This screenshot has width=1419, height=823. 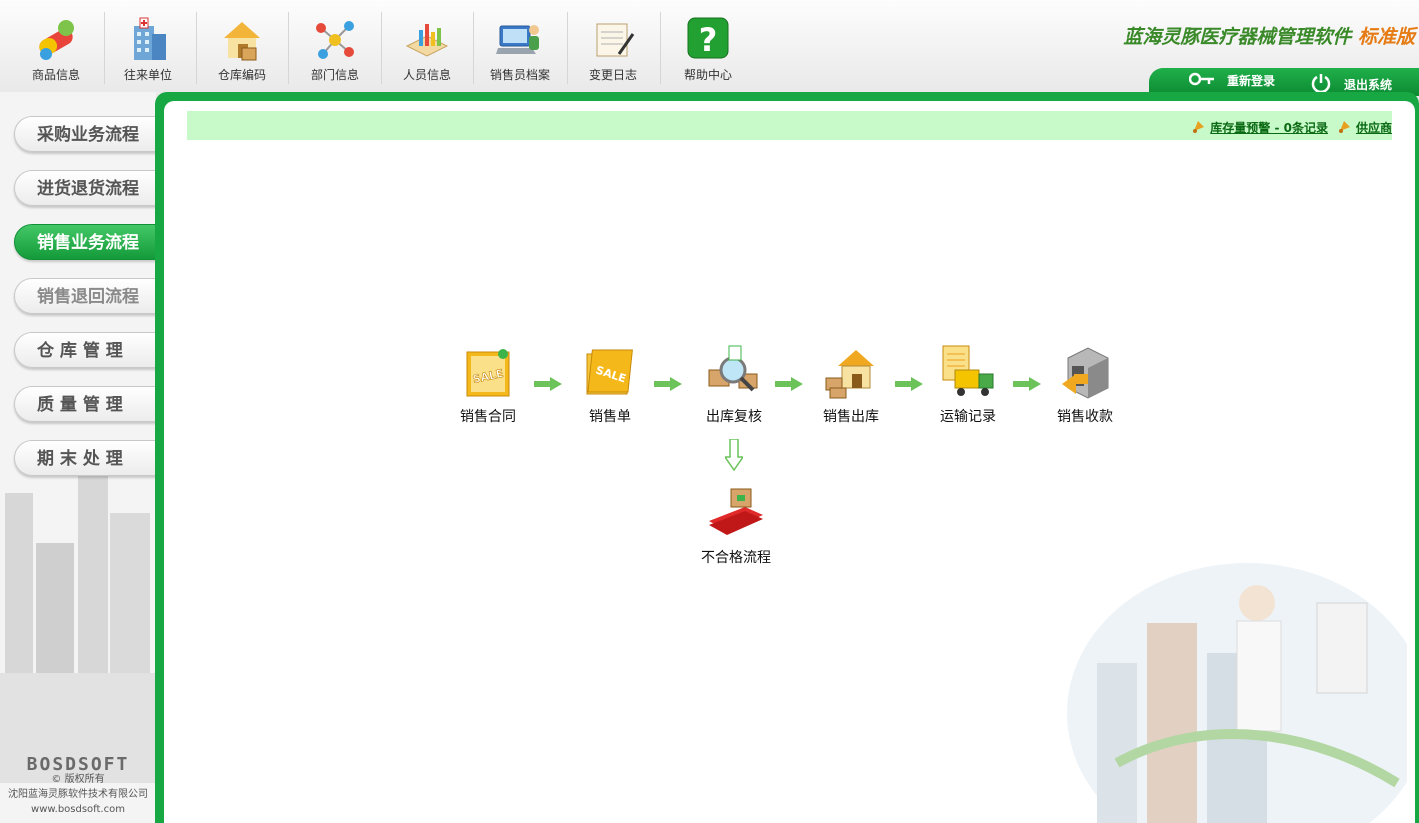 I want to click on inspection-icon, so click(x=734, y=373).